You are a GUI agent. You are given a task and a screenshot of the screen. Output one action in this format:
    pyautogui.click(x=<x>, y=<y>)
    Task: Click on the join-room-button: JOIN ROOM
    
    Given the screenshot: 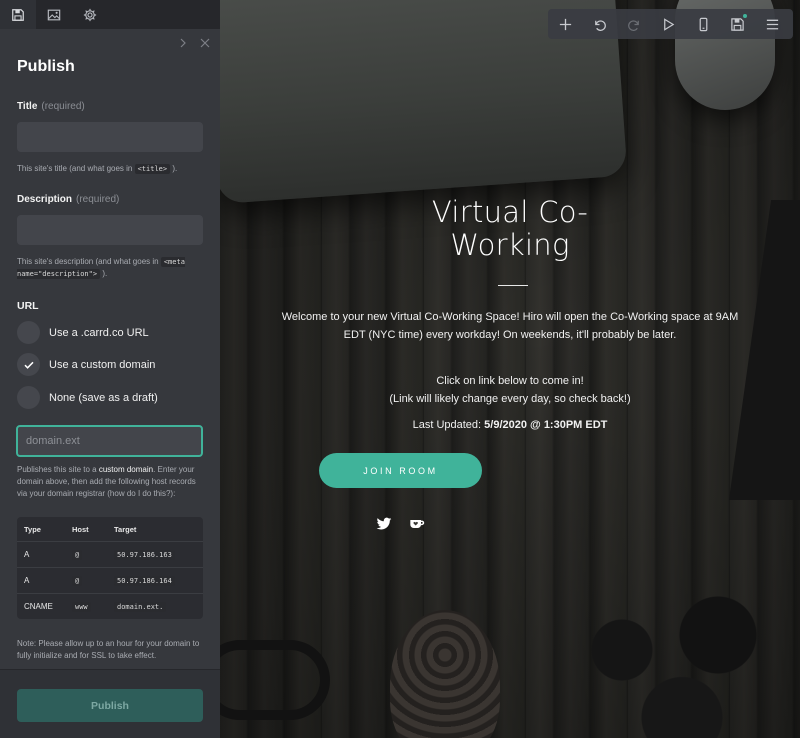 What is the action you would take?
    pyautogui.click(x=400, y=470)
    